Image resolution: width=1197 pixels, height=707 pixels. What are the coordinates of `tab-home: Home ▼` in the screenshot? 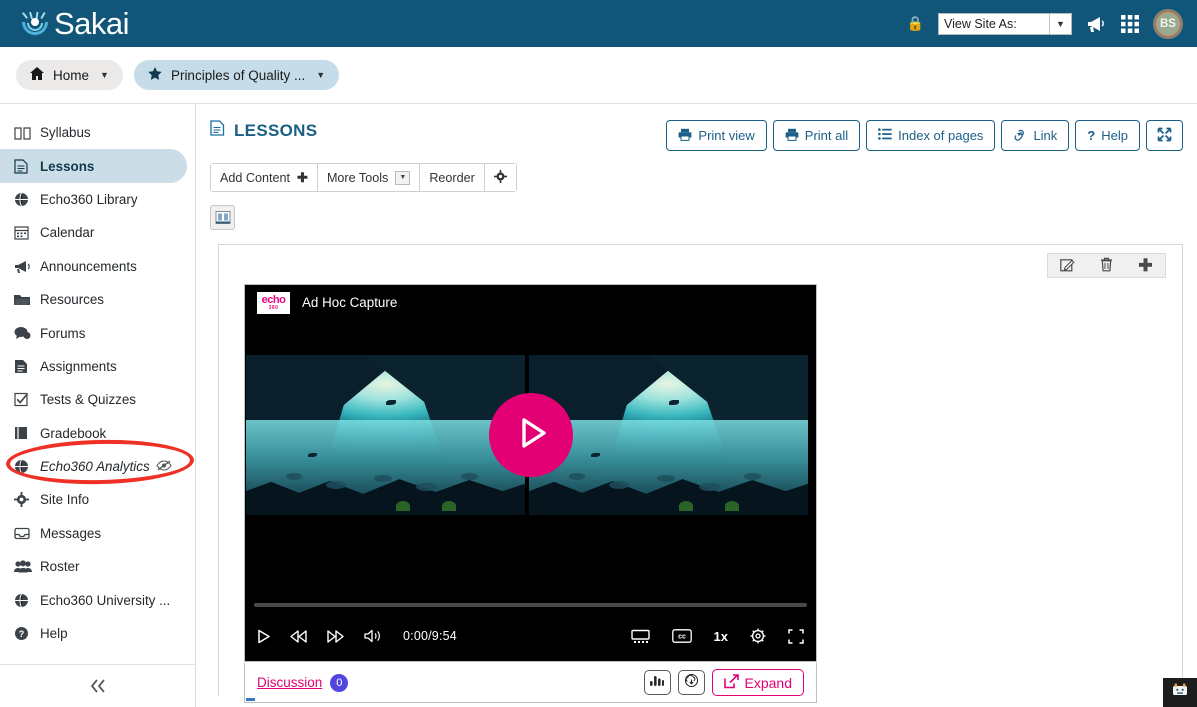 It's located at (69, 75).